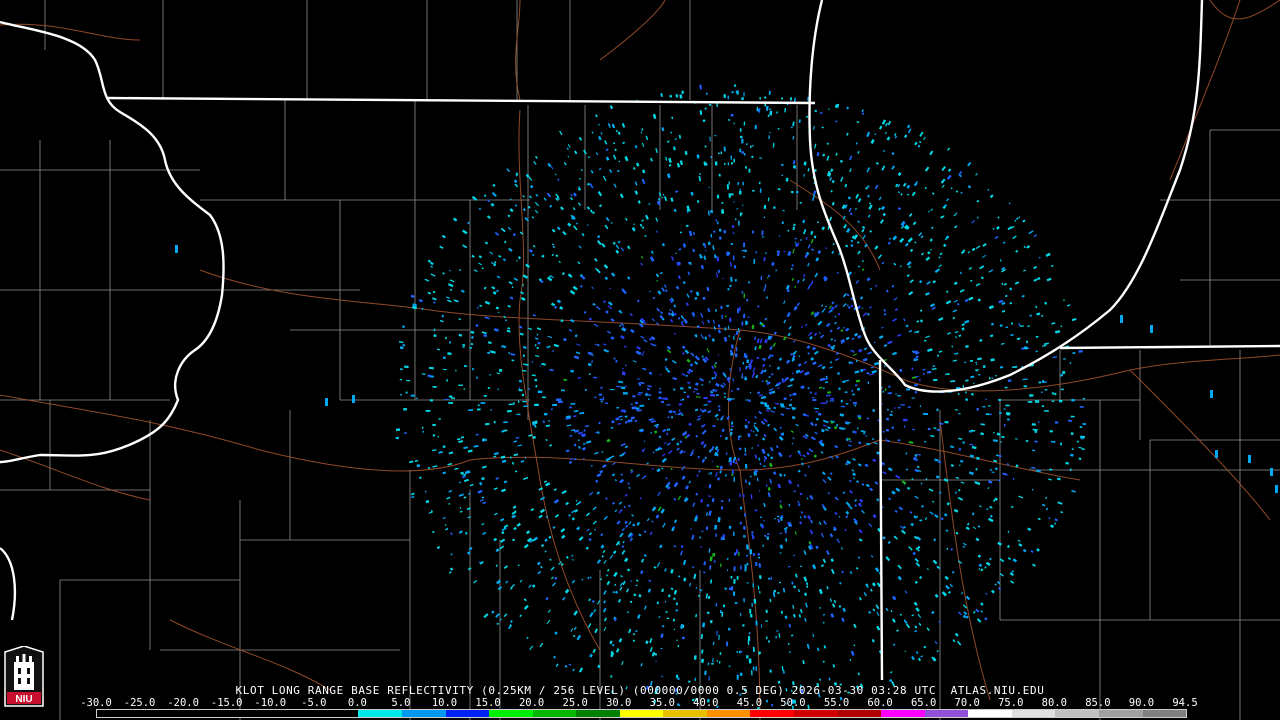 The height and width of the screenshot is (720, 1280). I want to click on colorbar-tick-label: -10.0, so click(270, 703).